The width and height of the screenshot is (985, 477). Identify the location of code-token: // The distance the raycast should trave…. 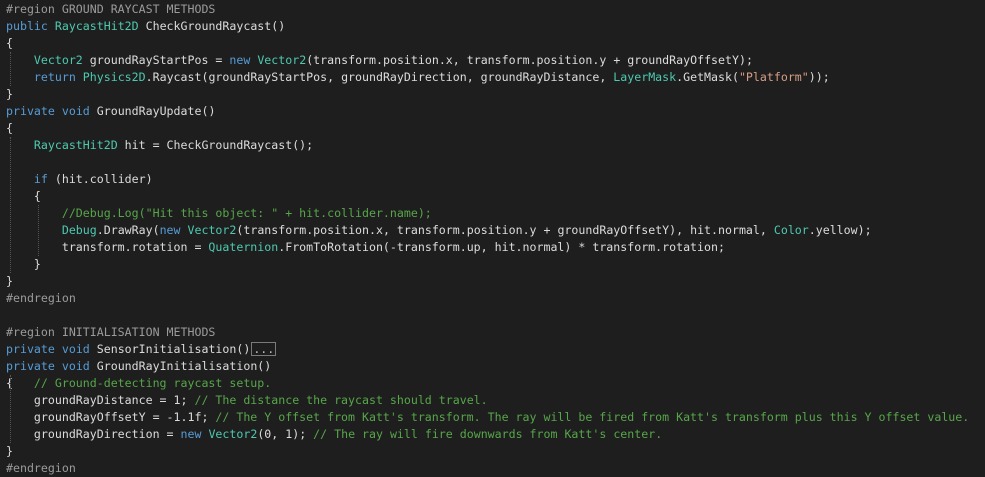
(341, 400).